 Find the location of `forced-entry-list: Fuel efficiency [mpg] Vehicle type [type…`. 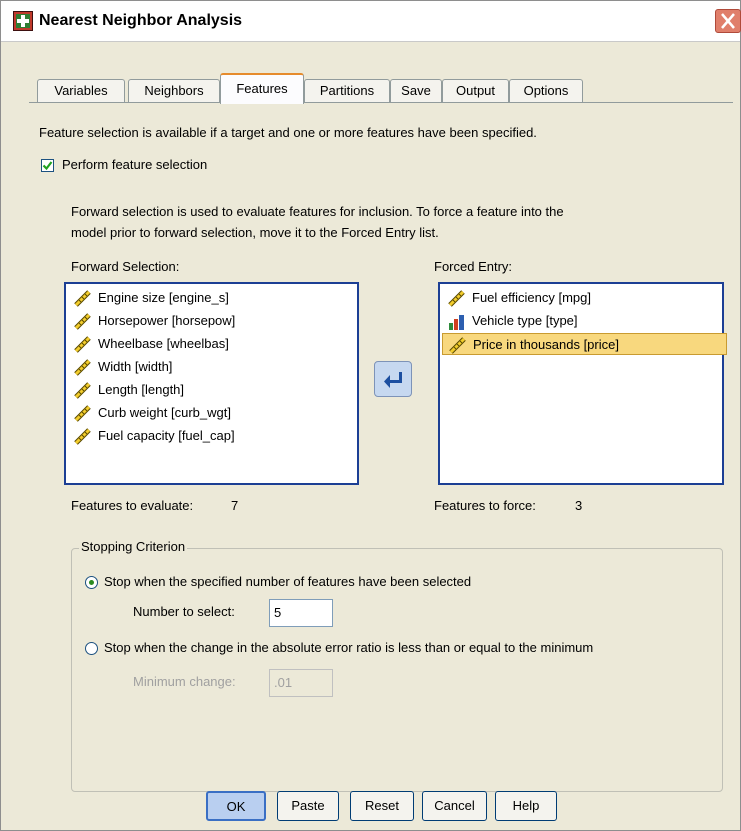

forced-entry-list: Fuel efficiency [mpg] Vehicle type [type… is located at coordinates (582, 383).